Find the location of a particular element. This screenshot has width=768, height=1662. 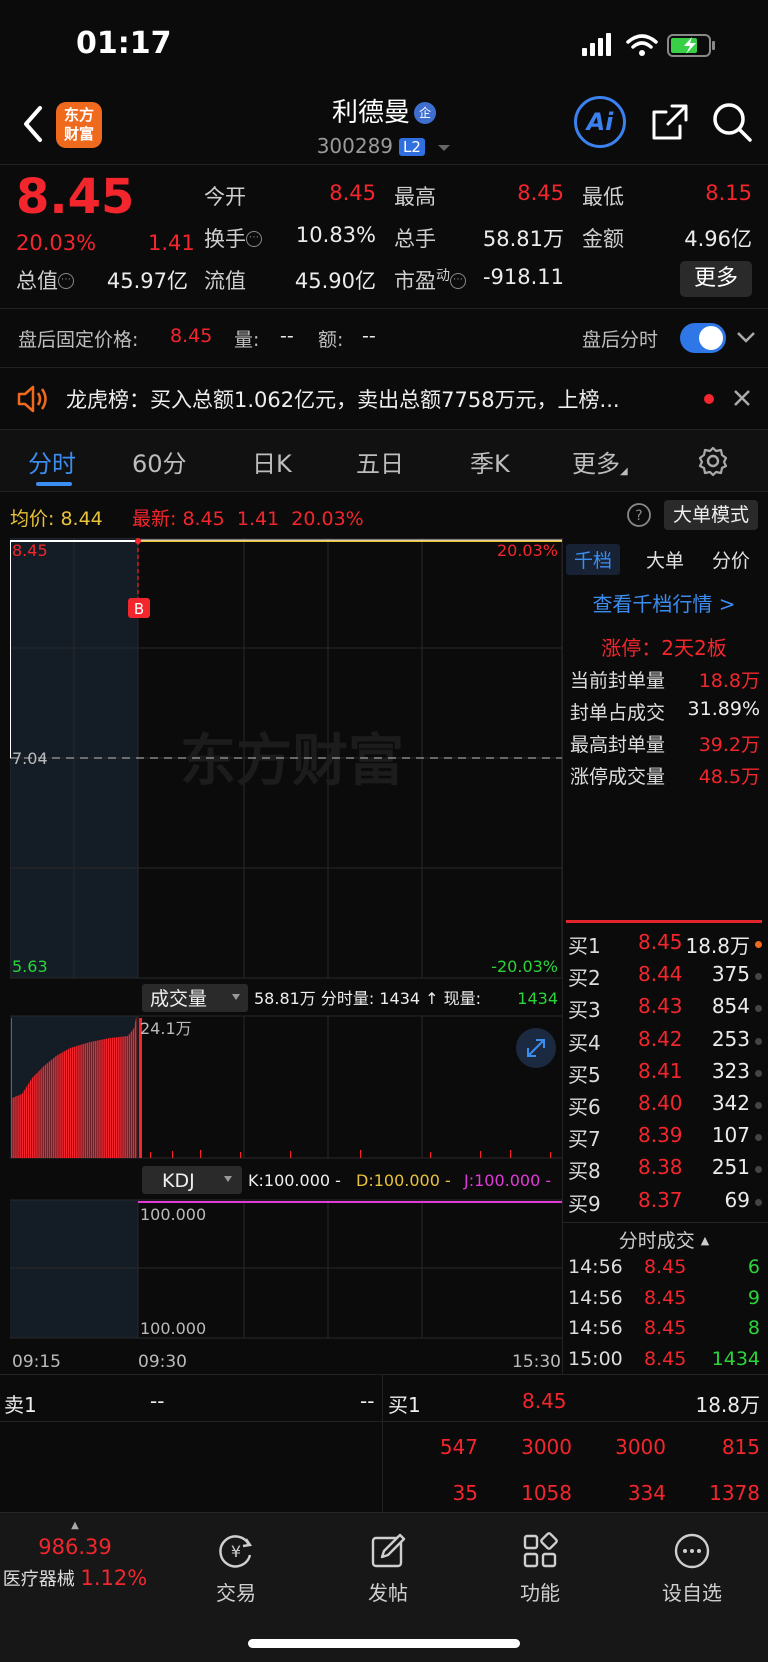

tick-trades-title: 分时成交 ▲ is located at coordinates (664, 1239).